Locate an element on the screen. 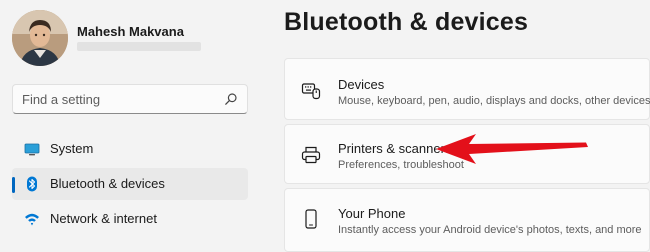 The height and width of the screenshot is (252, 650). sidebar-item-label: System is located at coordinates (72, 148).